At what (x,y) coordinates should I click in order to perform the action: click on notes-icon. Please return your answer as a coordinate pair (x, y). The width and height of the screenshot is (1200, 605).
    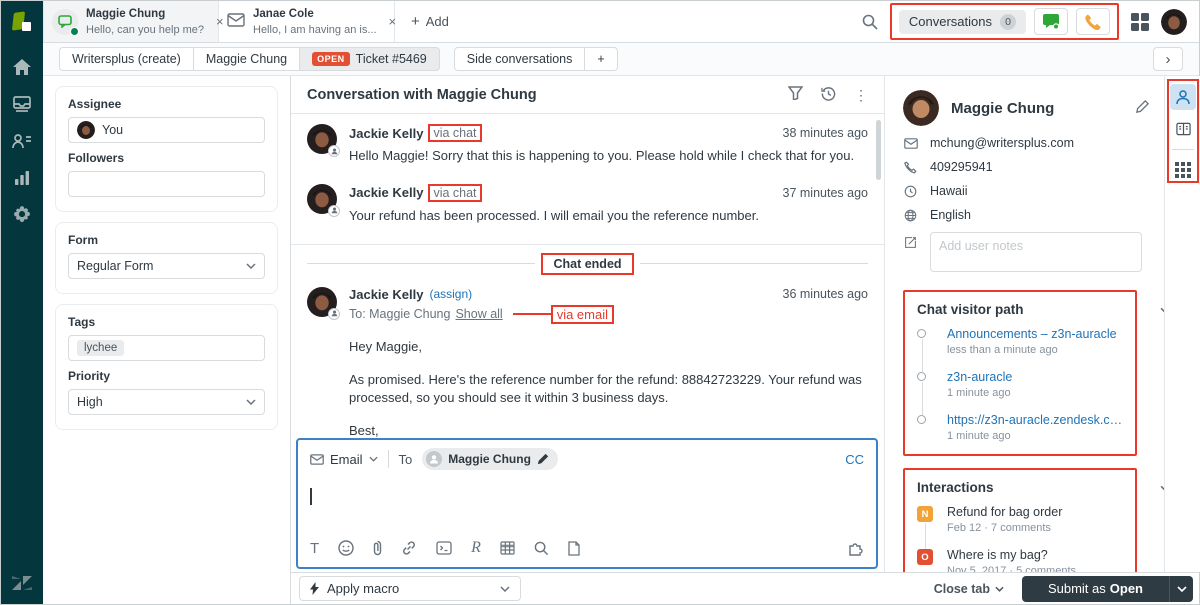
    Looking at the image, I should click on (910, 242).